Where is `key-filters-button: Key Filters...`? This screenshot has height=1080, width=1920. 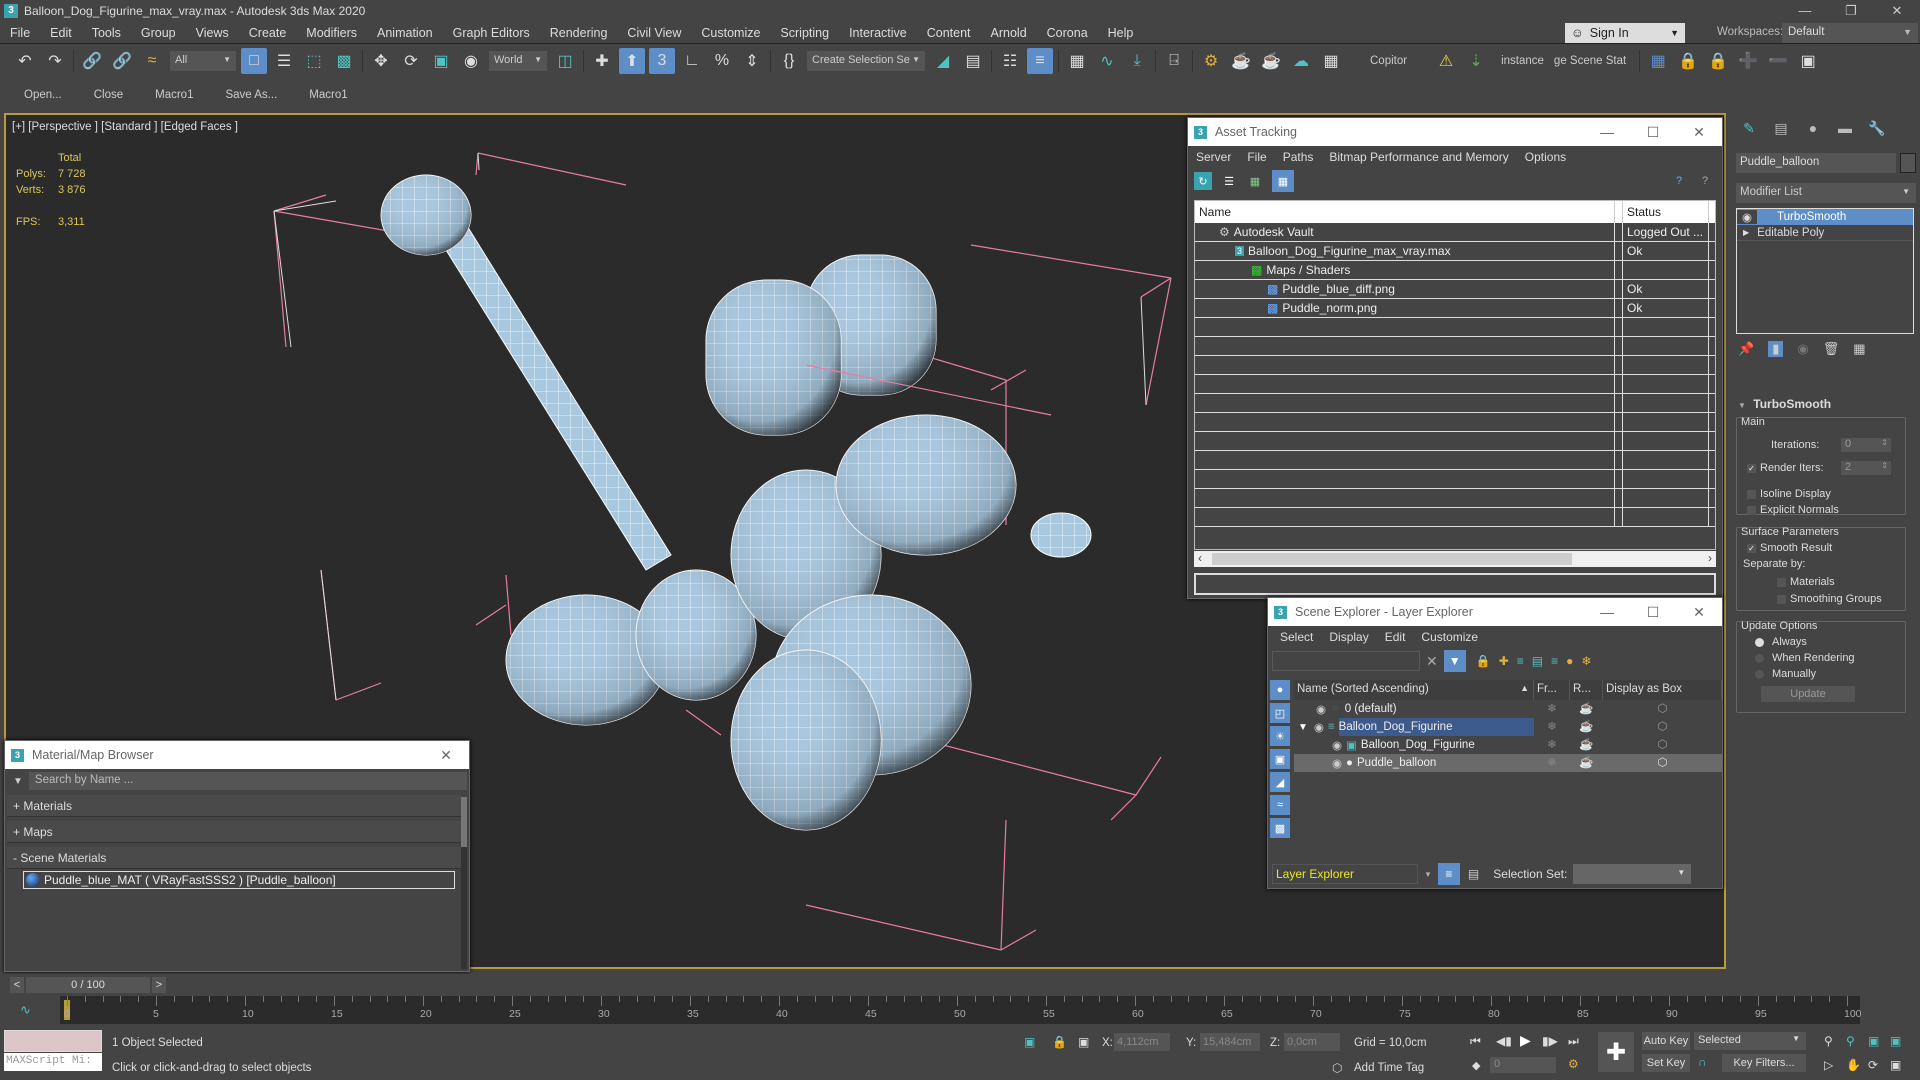
key-filters-button: Key Filters... is located at coordinates (1764, 1063).